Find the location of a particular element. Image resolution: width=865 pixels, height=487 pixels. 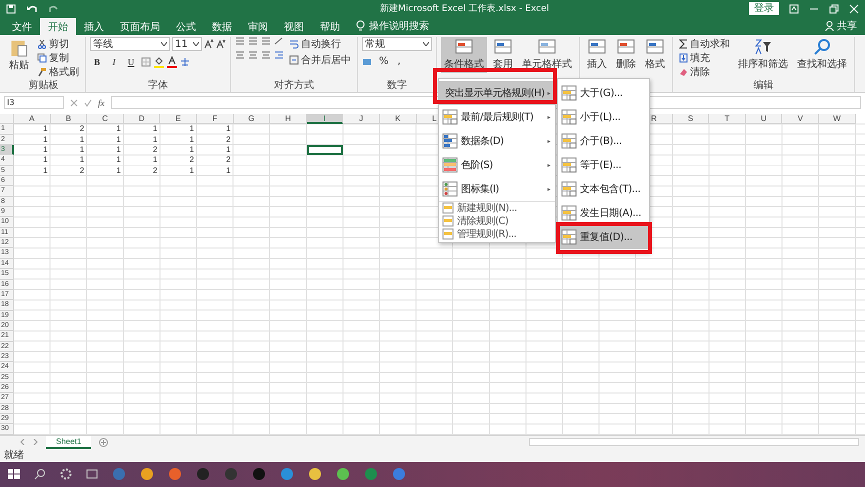

tell-me-search: 操作说明搜索 is located at coordinates (399, 26).